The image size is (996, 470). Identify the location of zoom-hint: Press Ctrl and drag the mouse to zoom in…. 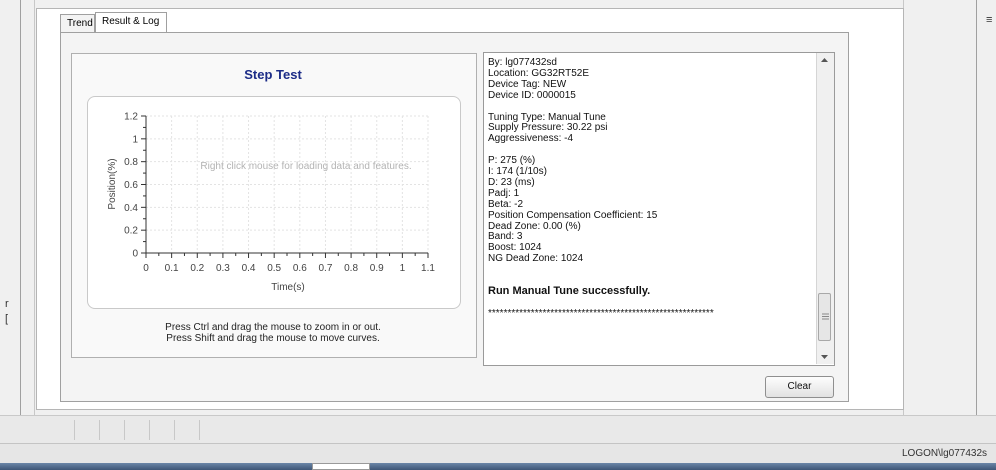
(273, 327).